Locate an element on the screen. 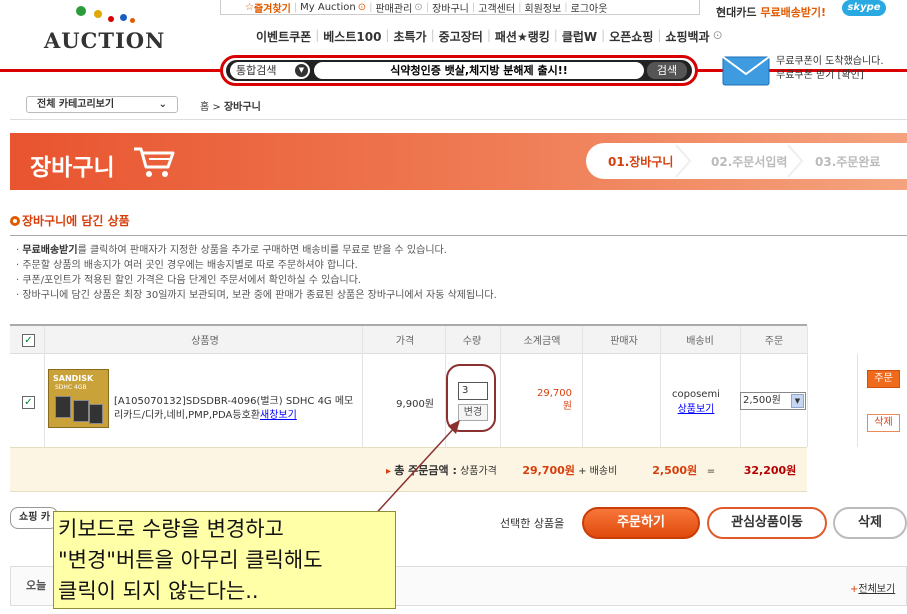 The image size is (907, 614). col-header-seller: 판매자 is located at coordinates (624, 341).